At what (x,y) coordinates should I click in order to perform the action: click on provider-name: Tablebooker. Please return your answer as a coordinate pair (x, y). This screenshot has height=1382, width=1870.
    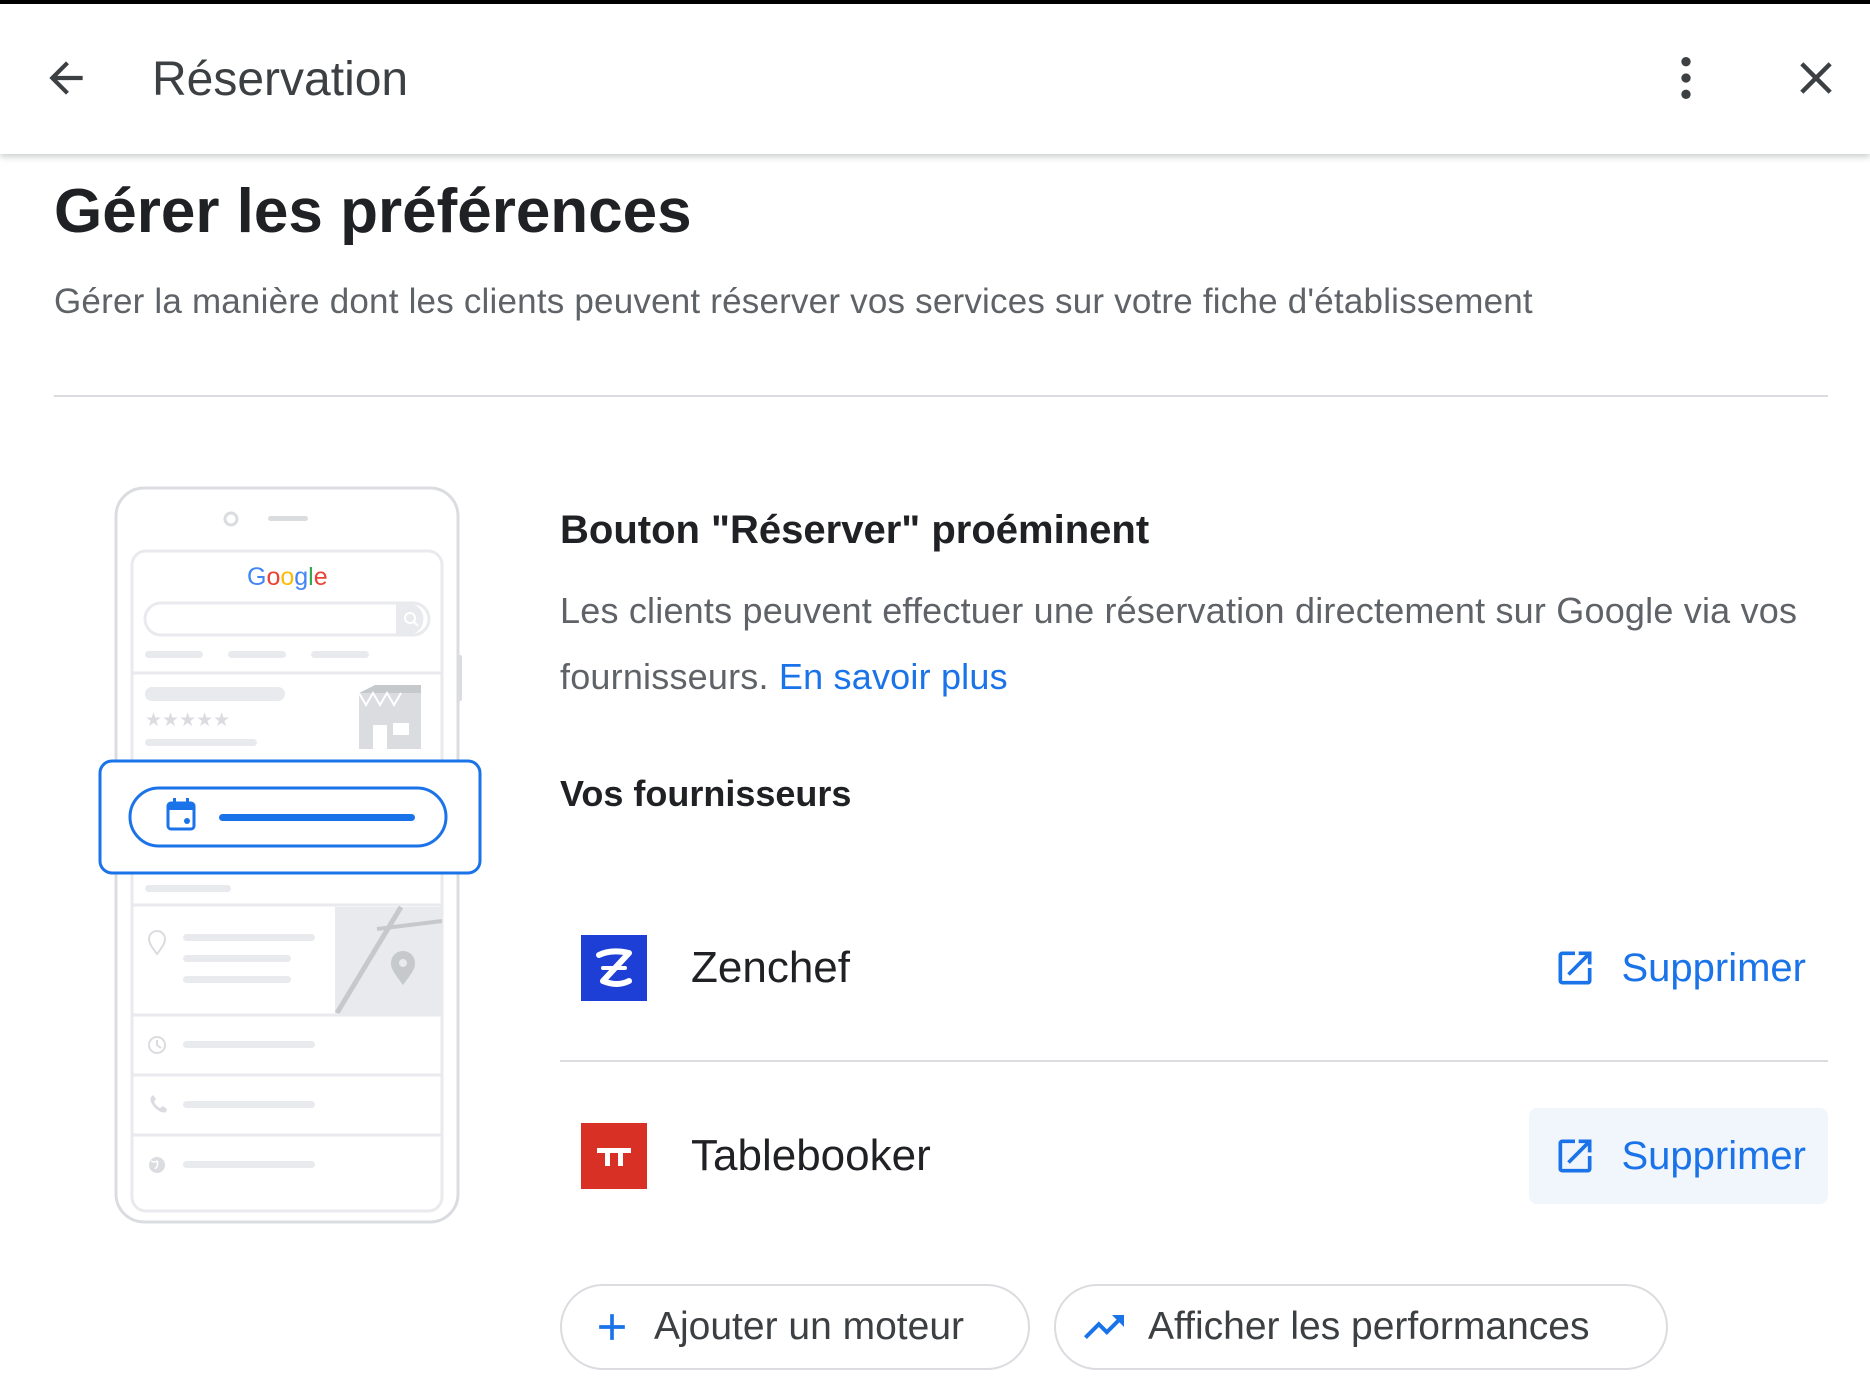
    Looking at the image, I should click on (811, 1155).